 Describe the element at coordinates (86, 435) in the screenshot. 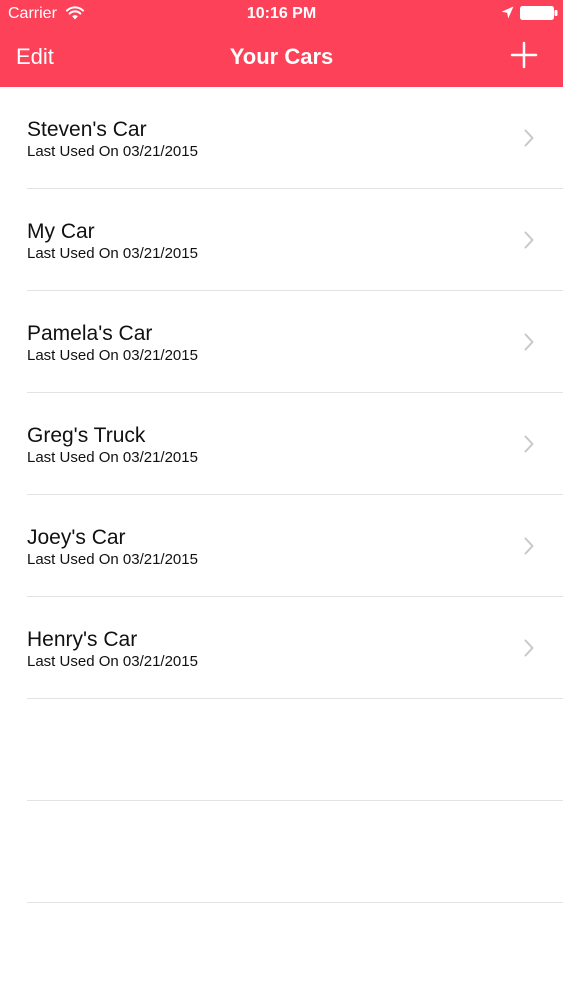

I see `car-name: Greg's Truck` at that location.